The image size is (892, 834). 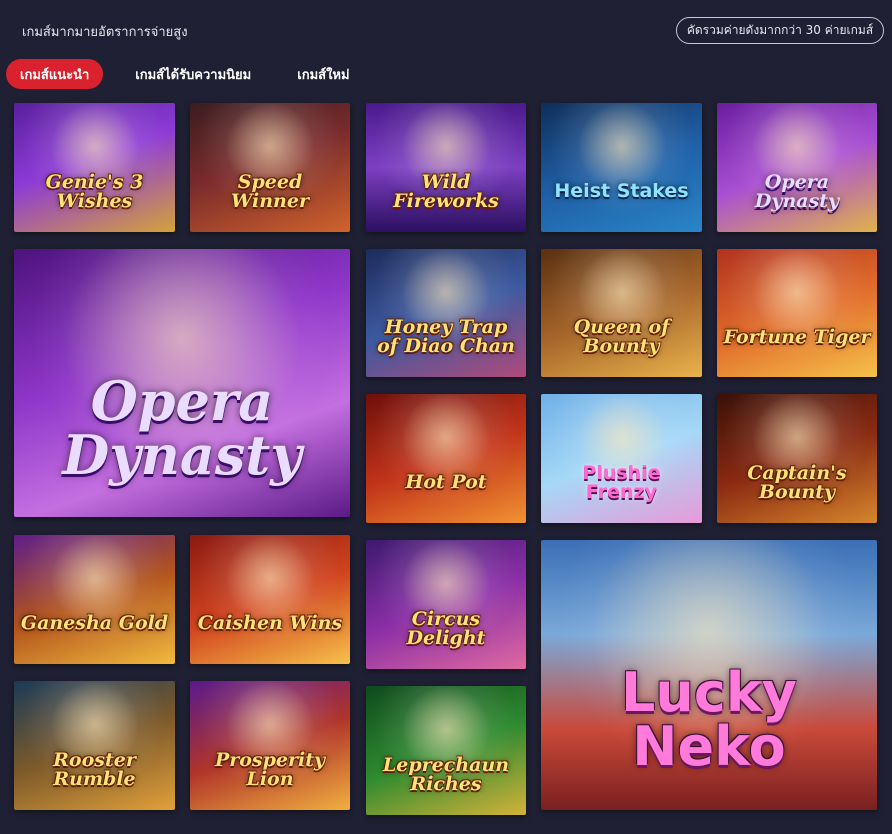 What do you see at coordinates (94, 769) in the screenshot?
I see `game-title: Rooster Rumble` at bounding box center [94, 769].